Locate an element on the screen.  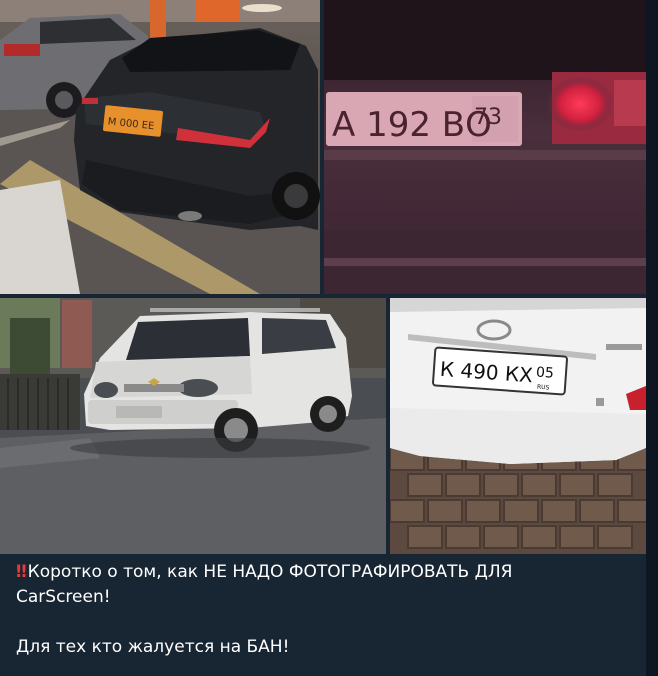
photo-white-car-plate-clear: К 490 КХ 05 RUS is located at coordinates (518, 426).